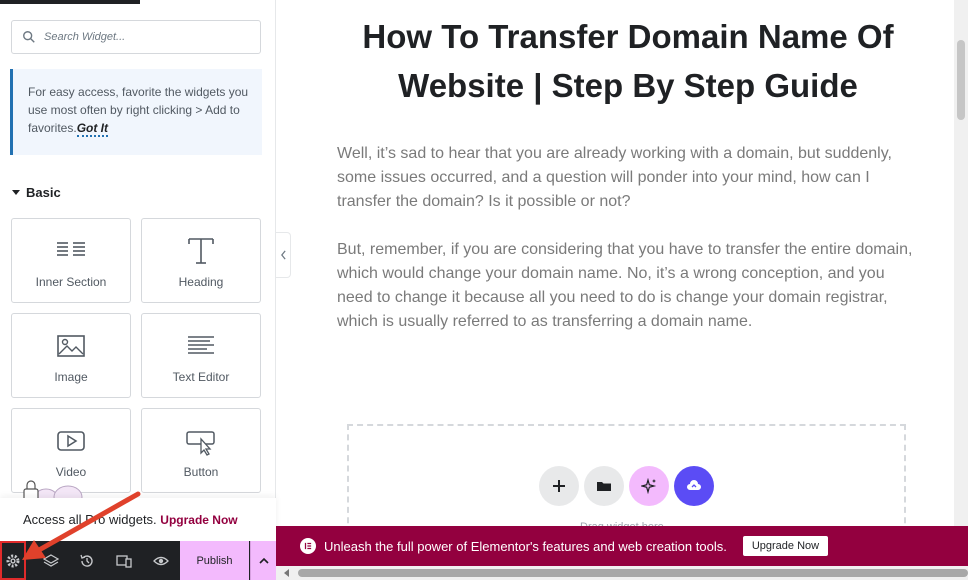  Describe the element at coordinates (90, 519) in the screenshot. I see `promo-text: Access all Pro widgets.` at that location.